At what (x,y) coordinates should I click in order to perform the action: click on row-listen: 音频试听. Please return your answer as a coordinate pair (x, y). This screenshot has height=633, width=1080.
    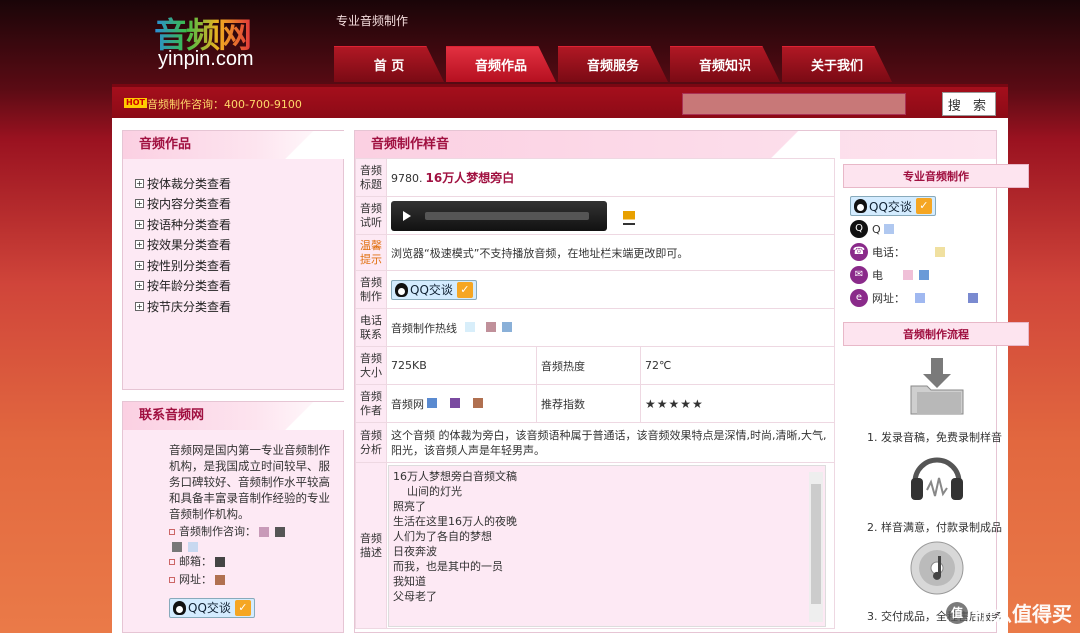
    Looking at the image, I should click on (595, 215).